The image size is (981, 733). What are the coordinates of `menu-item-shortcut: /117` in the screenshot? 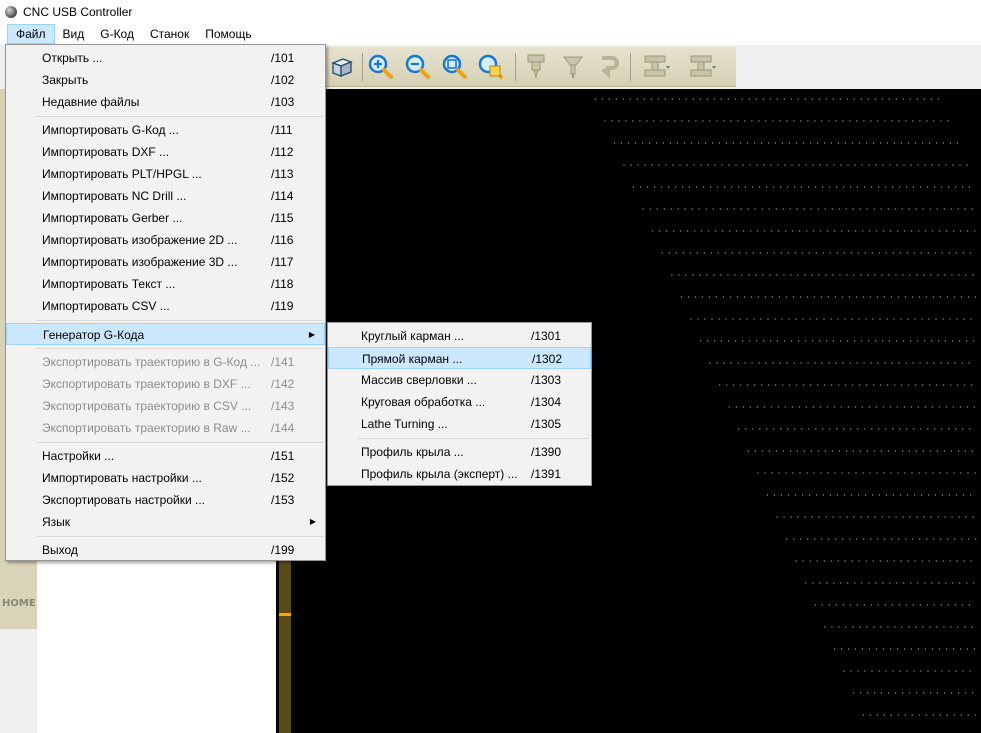 It's located at (282, 262).